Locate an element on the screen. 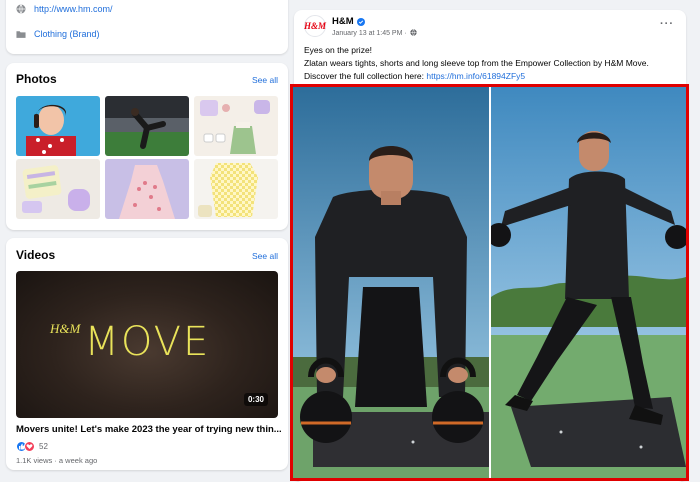  verified-badge-icon is located at coordinates (360, 21).